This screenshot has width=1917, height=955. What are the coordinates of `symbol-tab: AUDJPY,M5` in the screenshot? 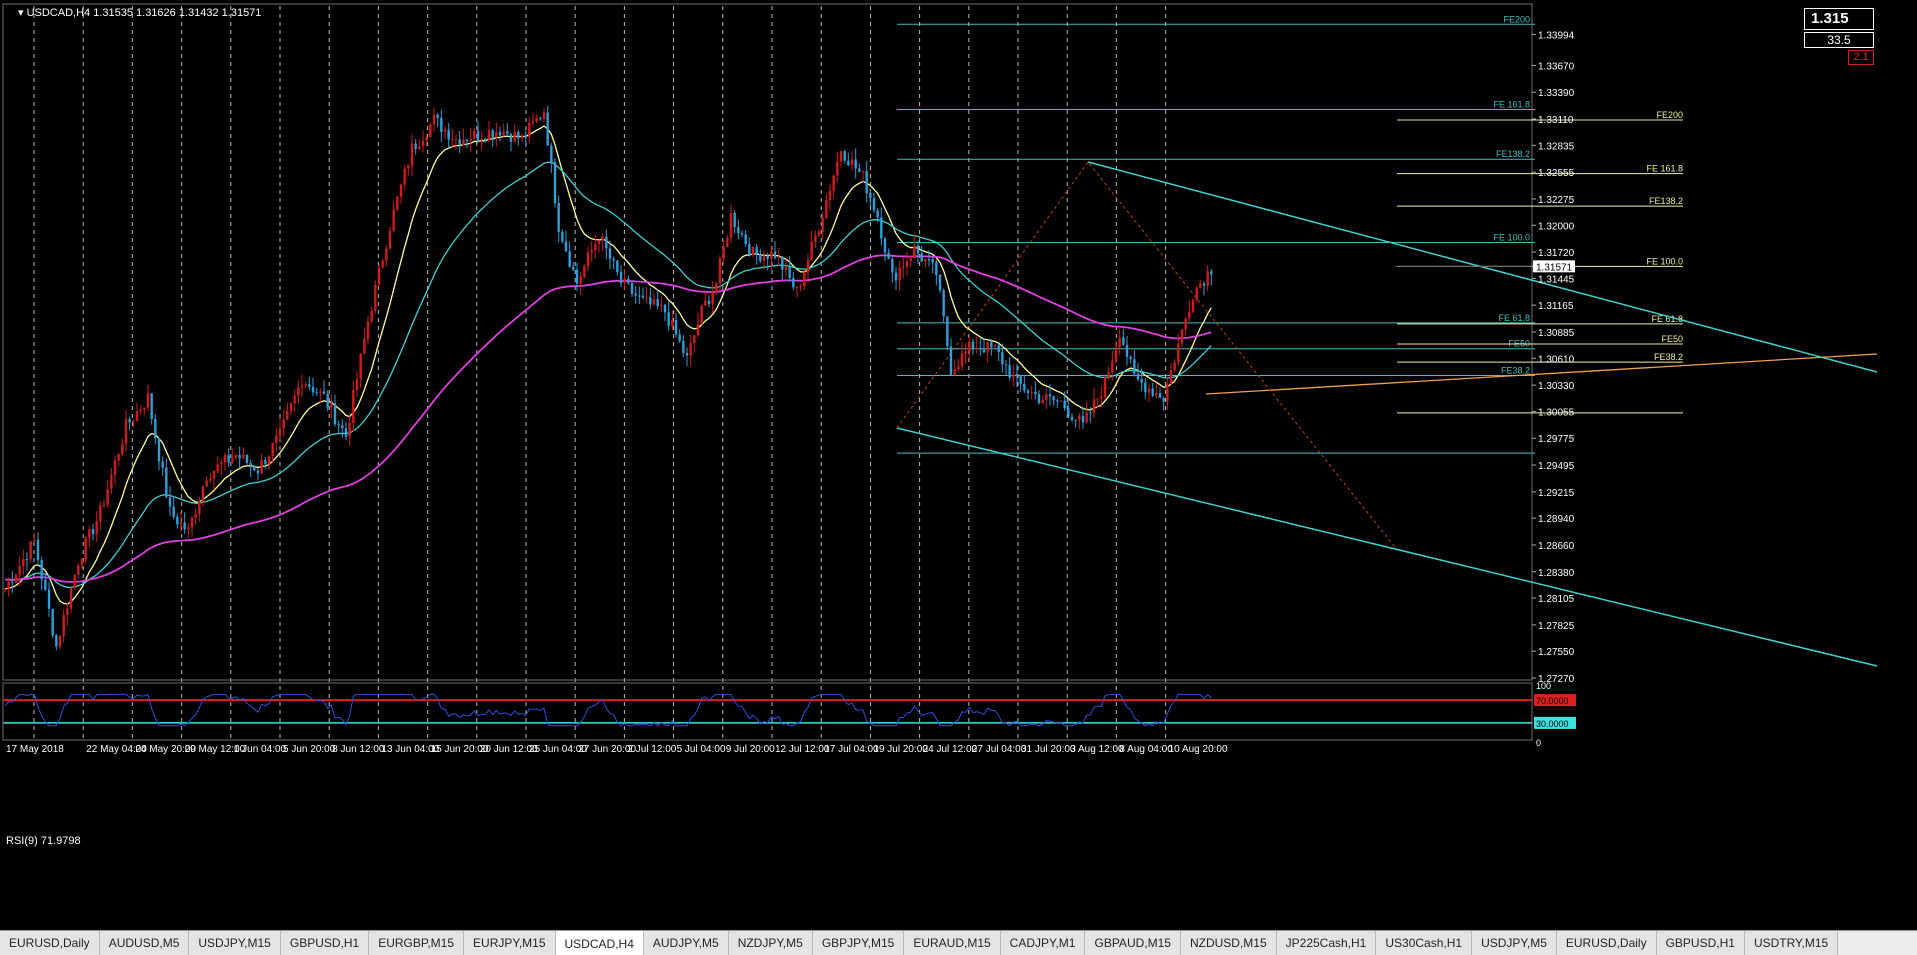 It's located at (686, 943).